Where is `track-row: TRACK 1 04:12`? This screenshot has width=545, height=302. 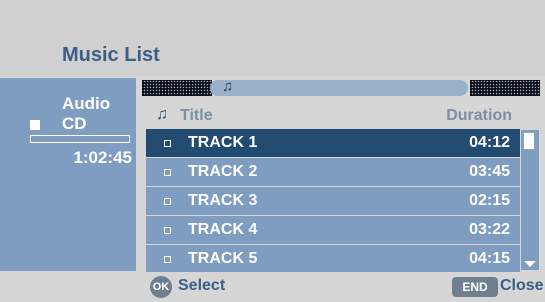 track-row: TRACK 1 04:12 is located at coordinates (333, 143).